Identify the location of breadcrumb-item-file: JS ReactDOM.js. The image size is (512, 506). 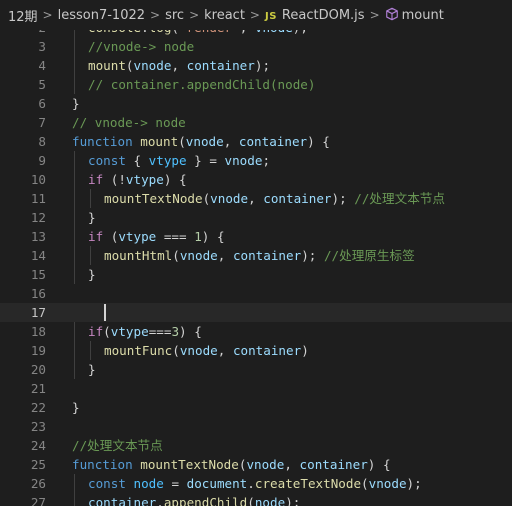
(315, 15).